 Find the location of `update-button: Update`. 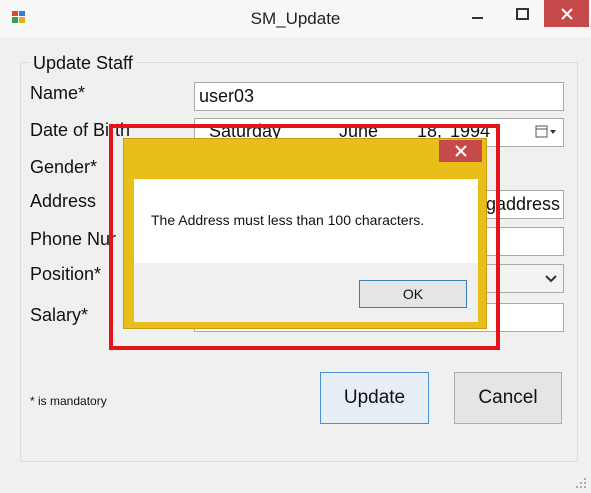

update-button: Update is located at coordinates (374, 398).